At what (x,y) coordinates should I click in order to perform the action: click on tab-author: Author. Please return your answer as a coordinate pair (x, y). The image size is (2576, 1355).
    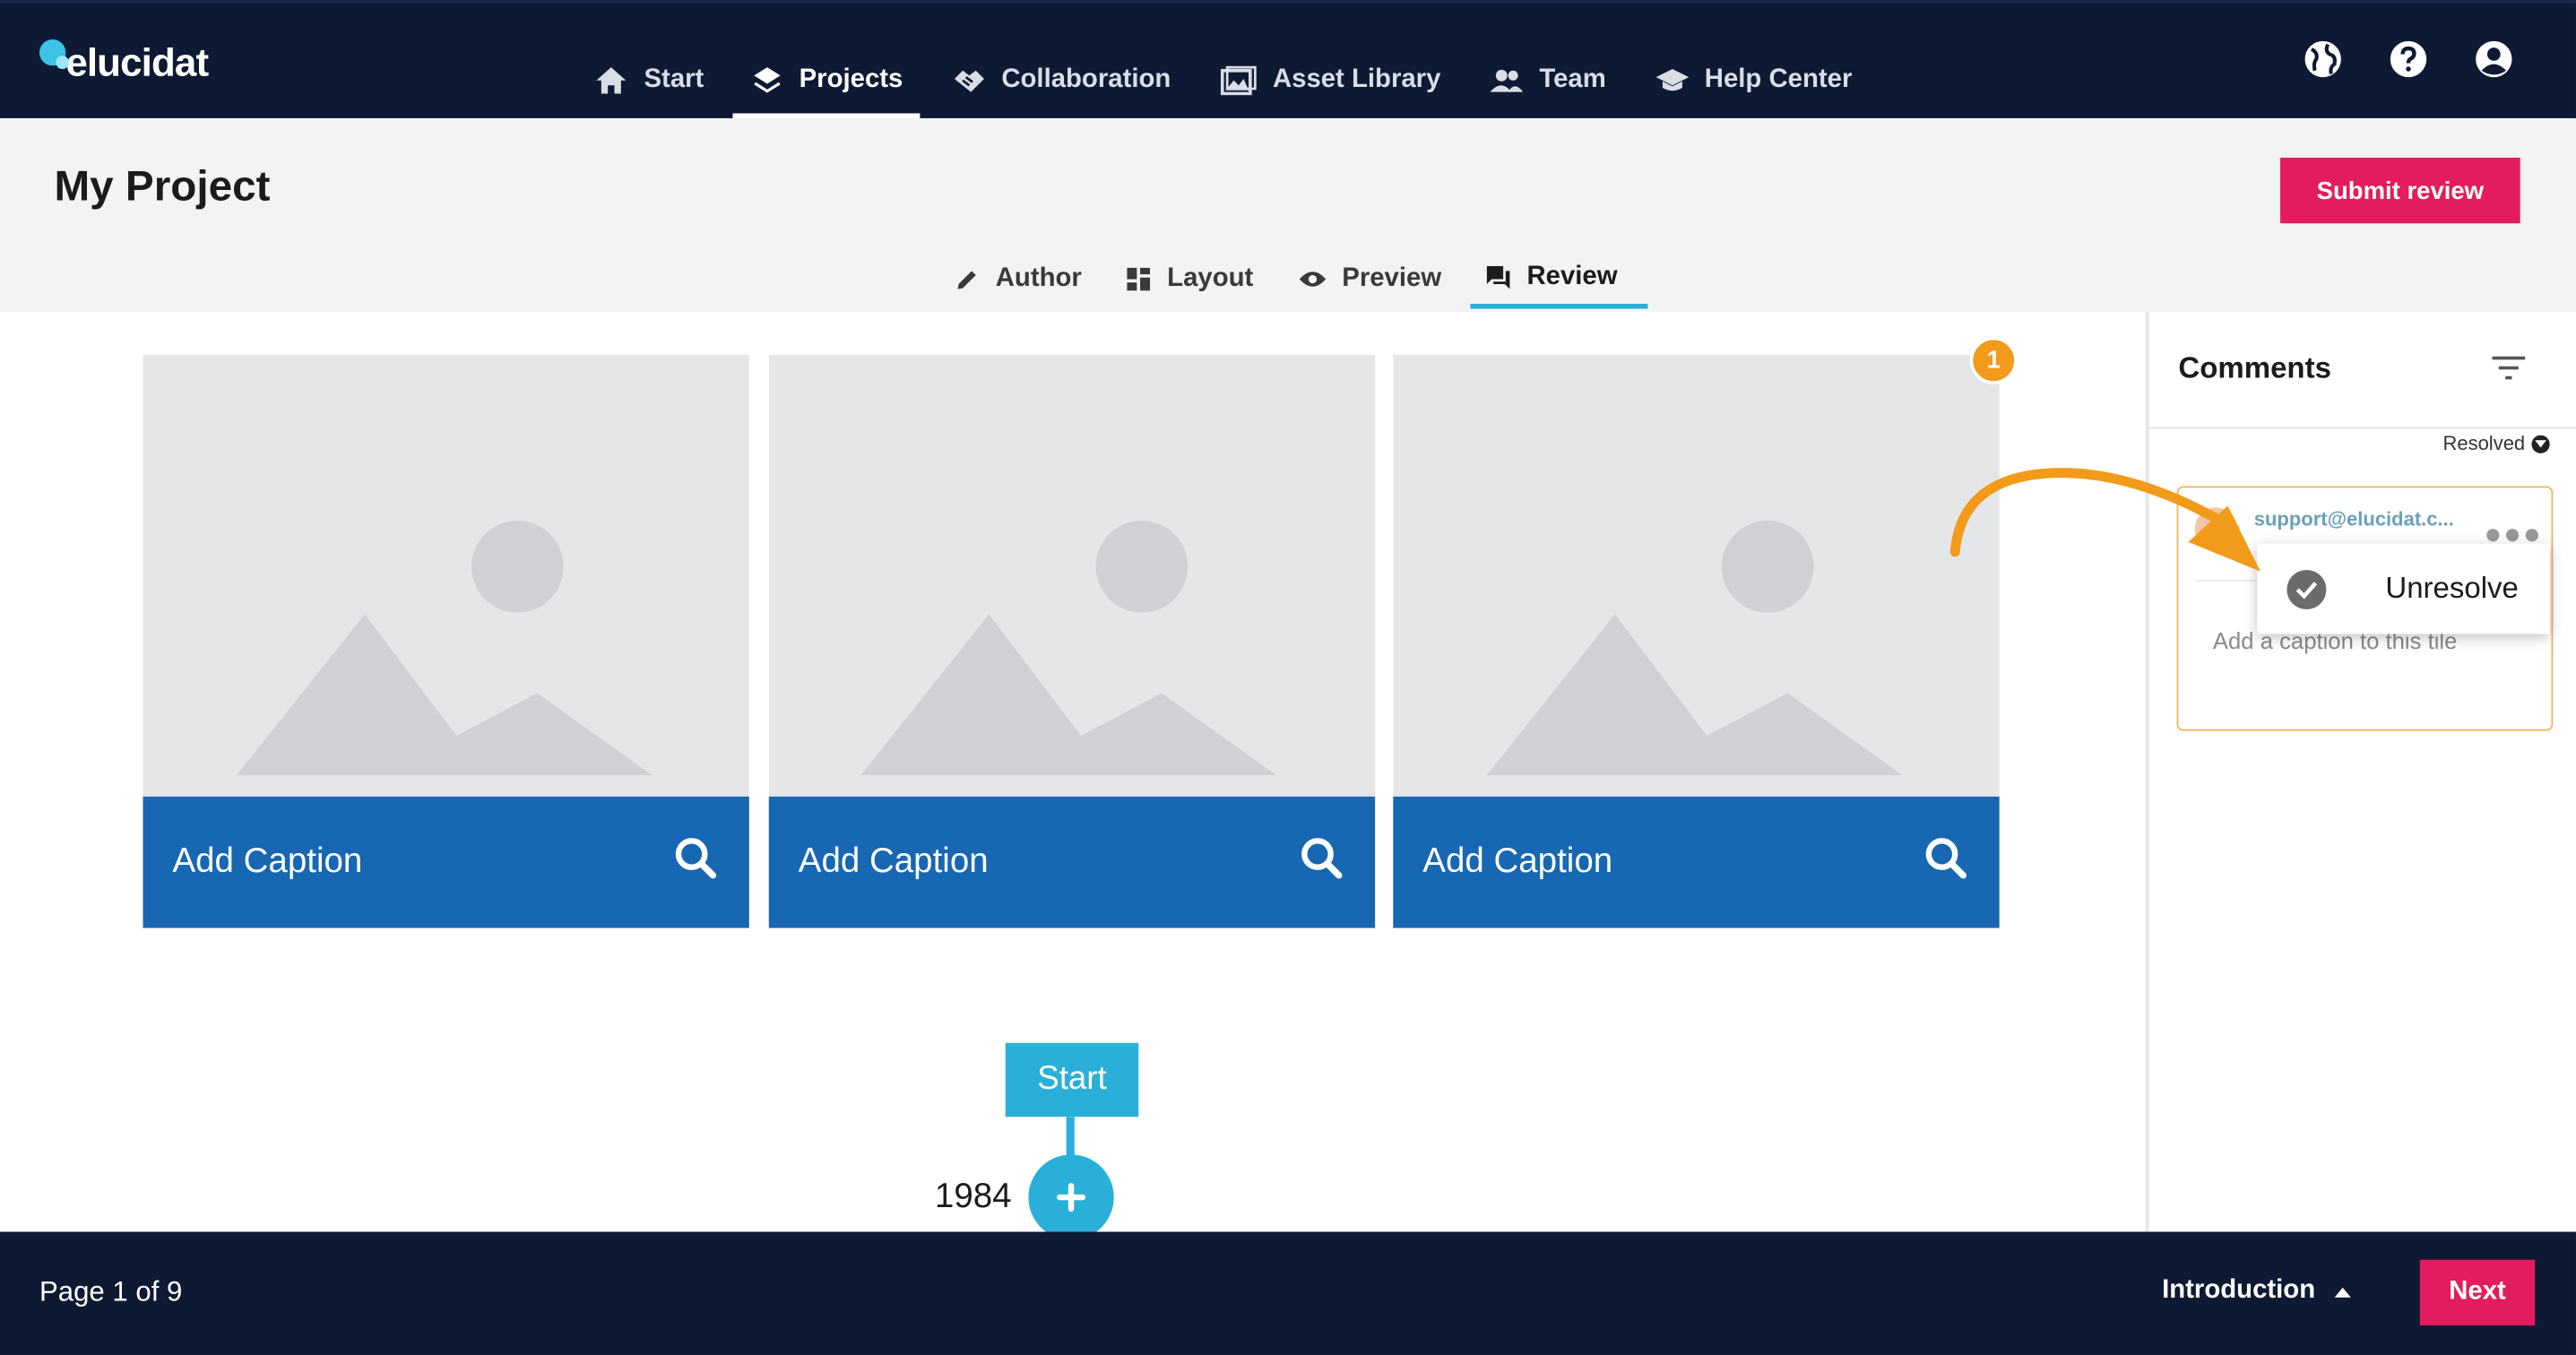
    Looking at the image, I should click on (1018, 279).